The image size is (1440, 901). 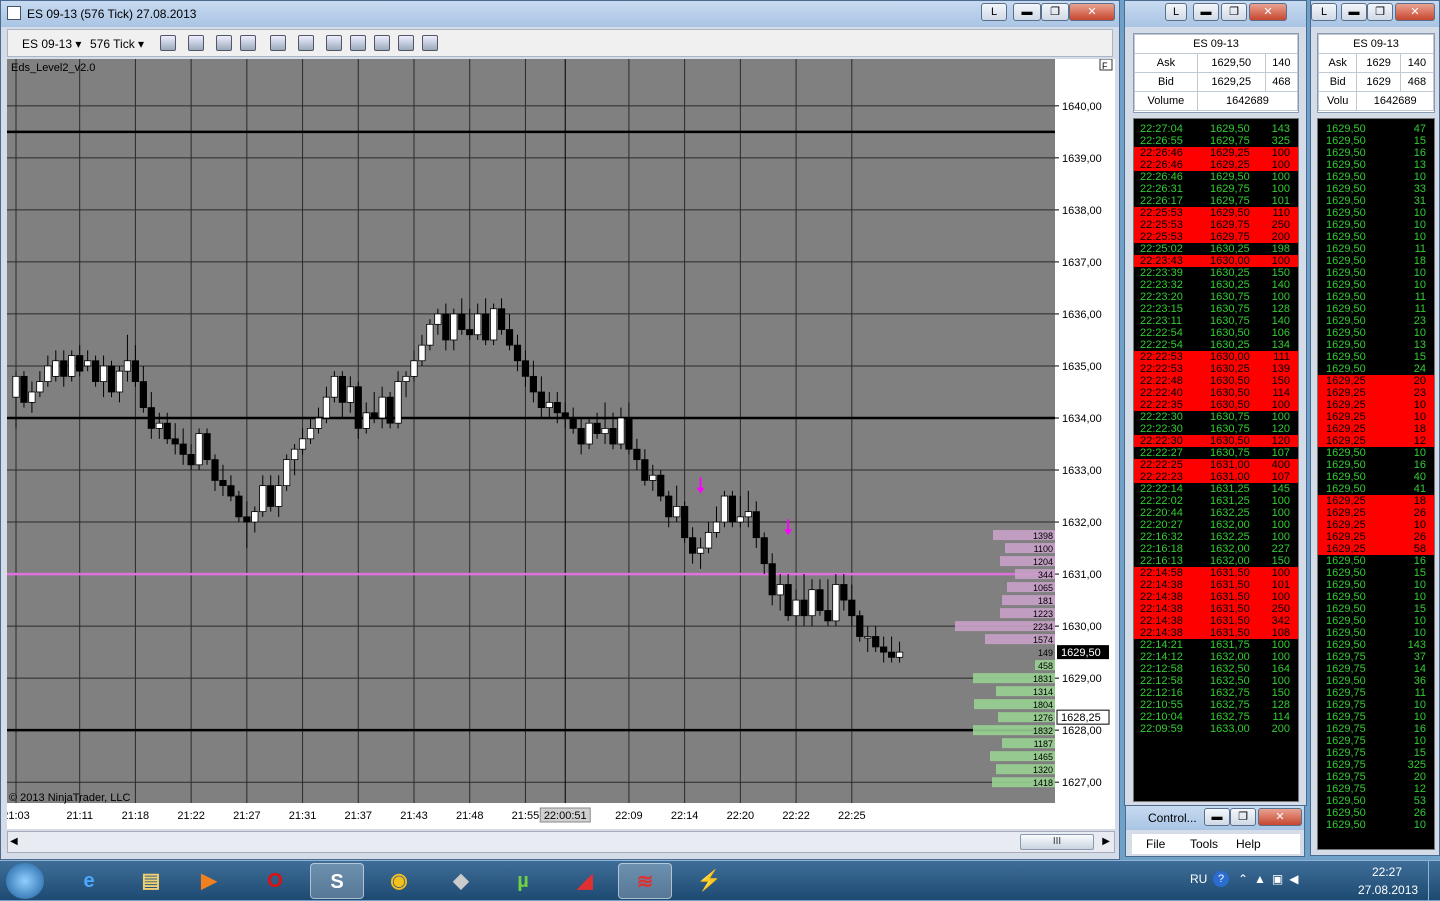 I want to click on tape-time: 22:20:44, so click(x=1161, y=513).